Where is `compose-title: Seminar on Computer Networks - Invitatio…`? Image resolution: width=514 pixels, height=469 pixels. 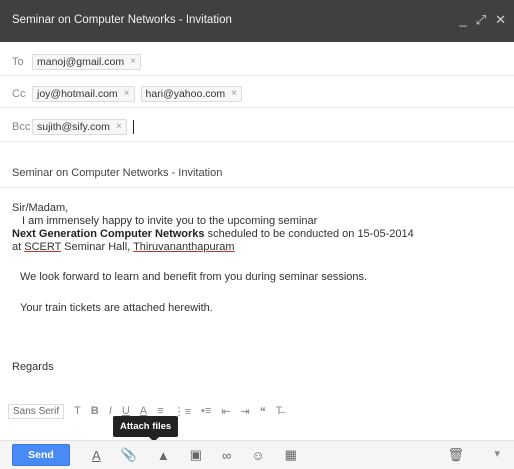
compose-title: Seminar on Computer Networks - Invitatio… is located at coordinates (122, 20).